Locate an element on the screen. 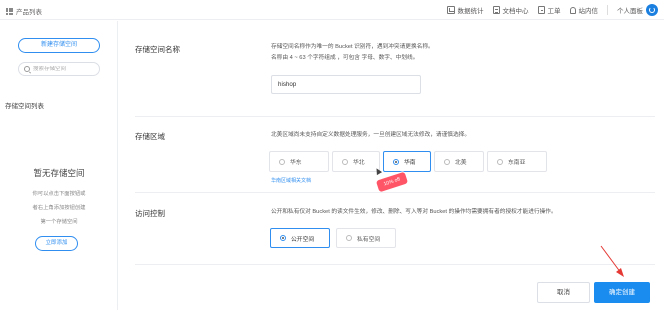 The image size is (664, 310). empty-desc-line: 第一个存储空间 is located at coordinates (59, 222).